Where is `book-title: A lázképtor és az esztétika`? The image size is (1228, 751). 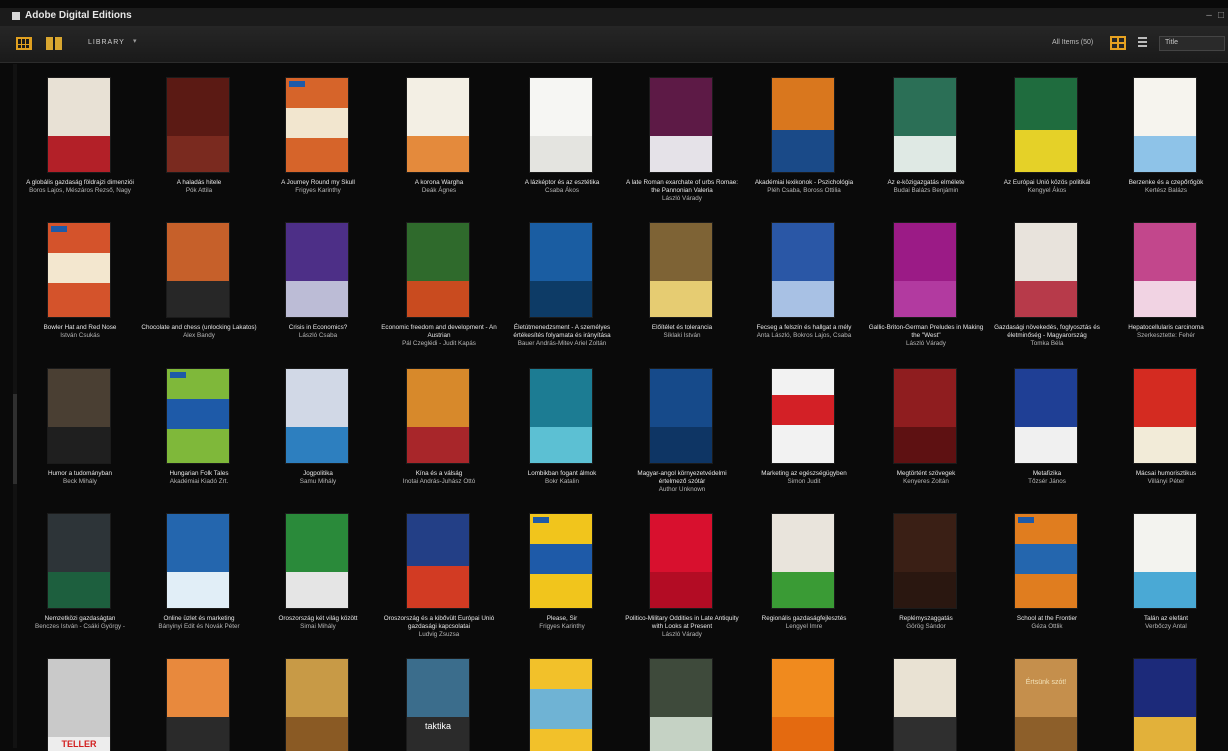 book-title: A lázképtor és az esztétika is located at coordinates (562, 182).